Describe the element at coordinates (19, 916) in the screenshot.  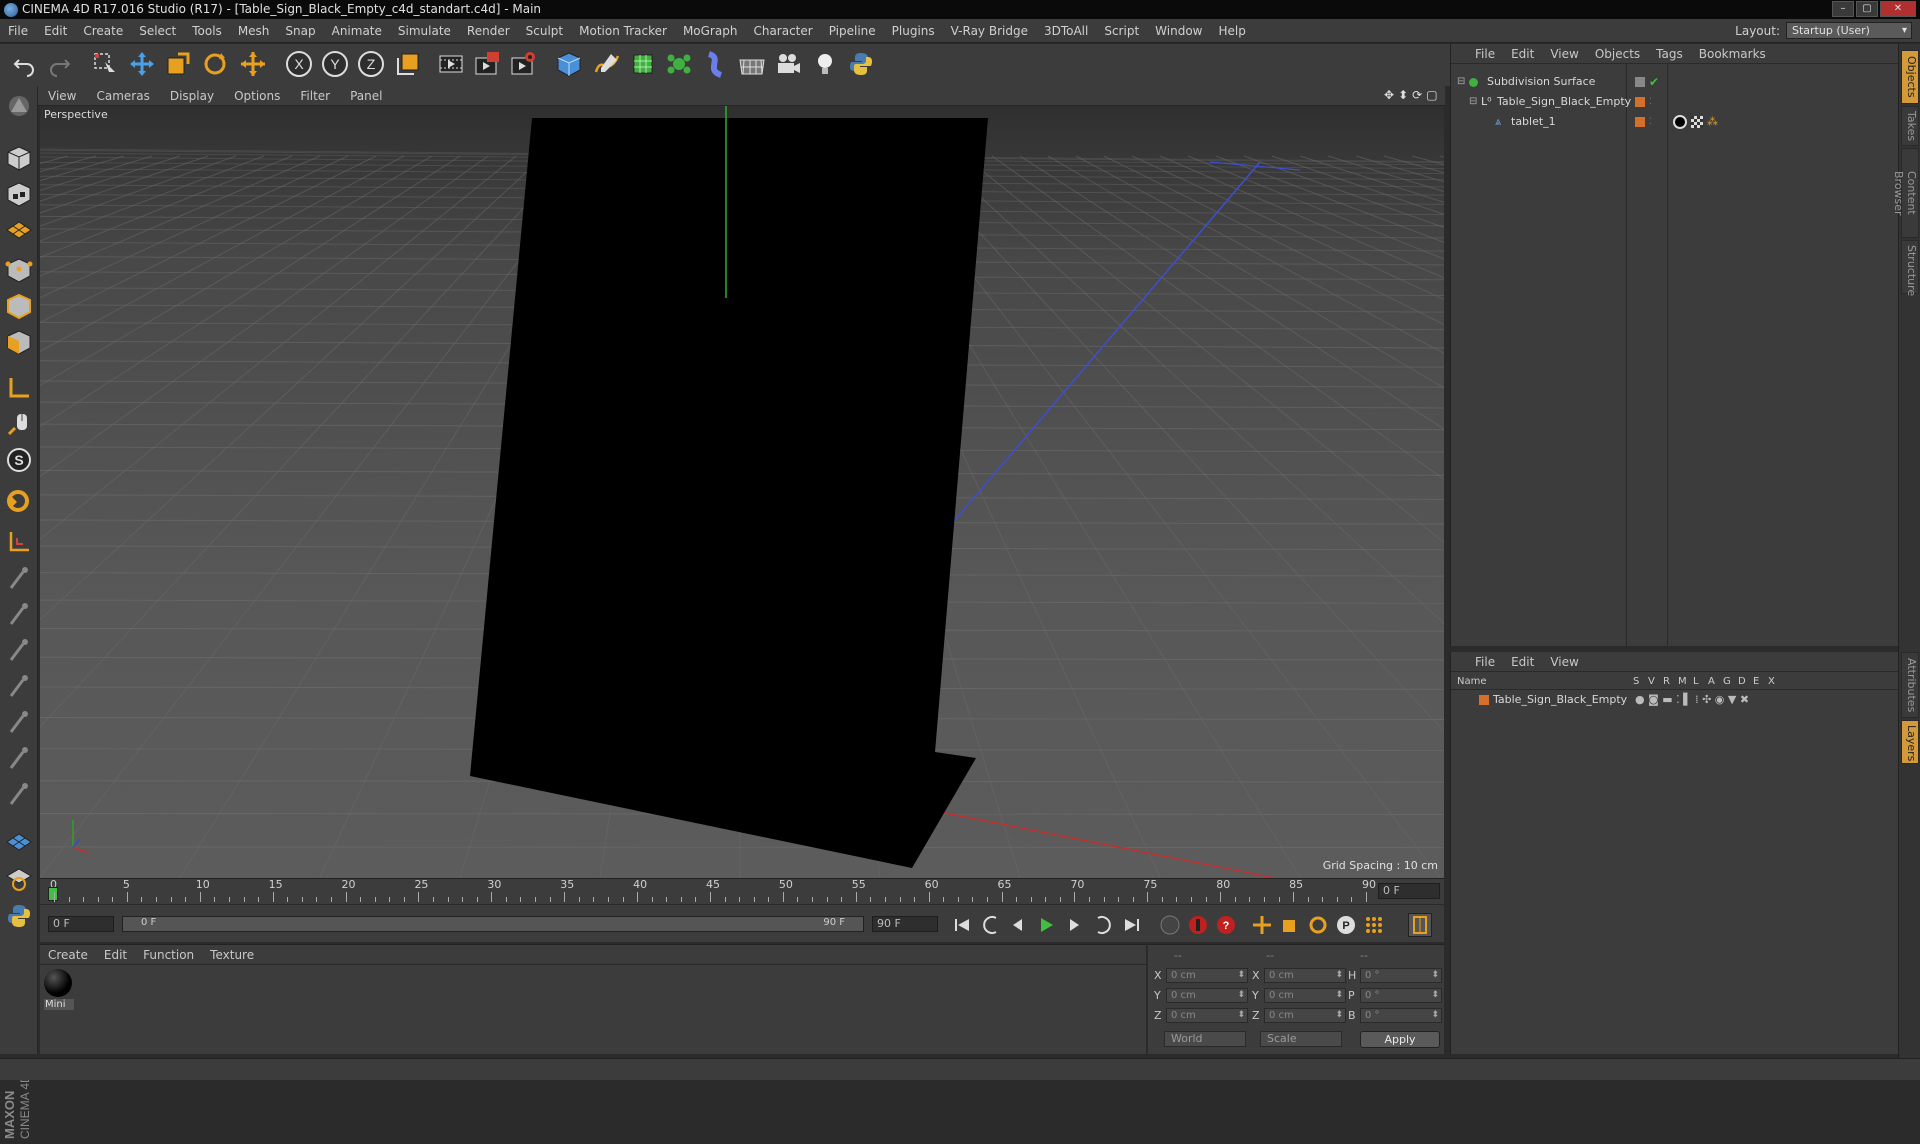
I see `python-script-icon` at that location.